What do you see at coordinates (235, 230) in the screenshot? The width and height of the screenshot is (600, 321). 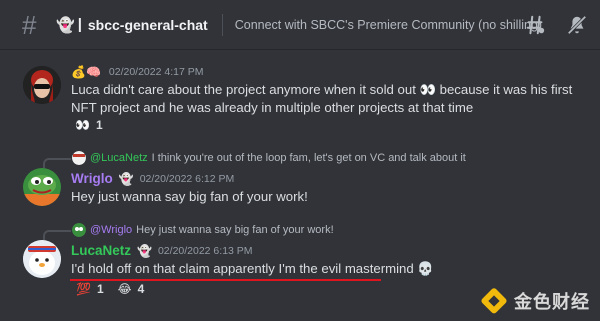 I see `reply-text: Hey just wanna say big fan of your work!` at bounding box center [235, 230].